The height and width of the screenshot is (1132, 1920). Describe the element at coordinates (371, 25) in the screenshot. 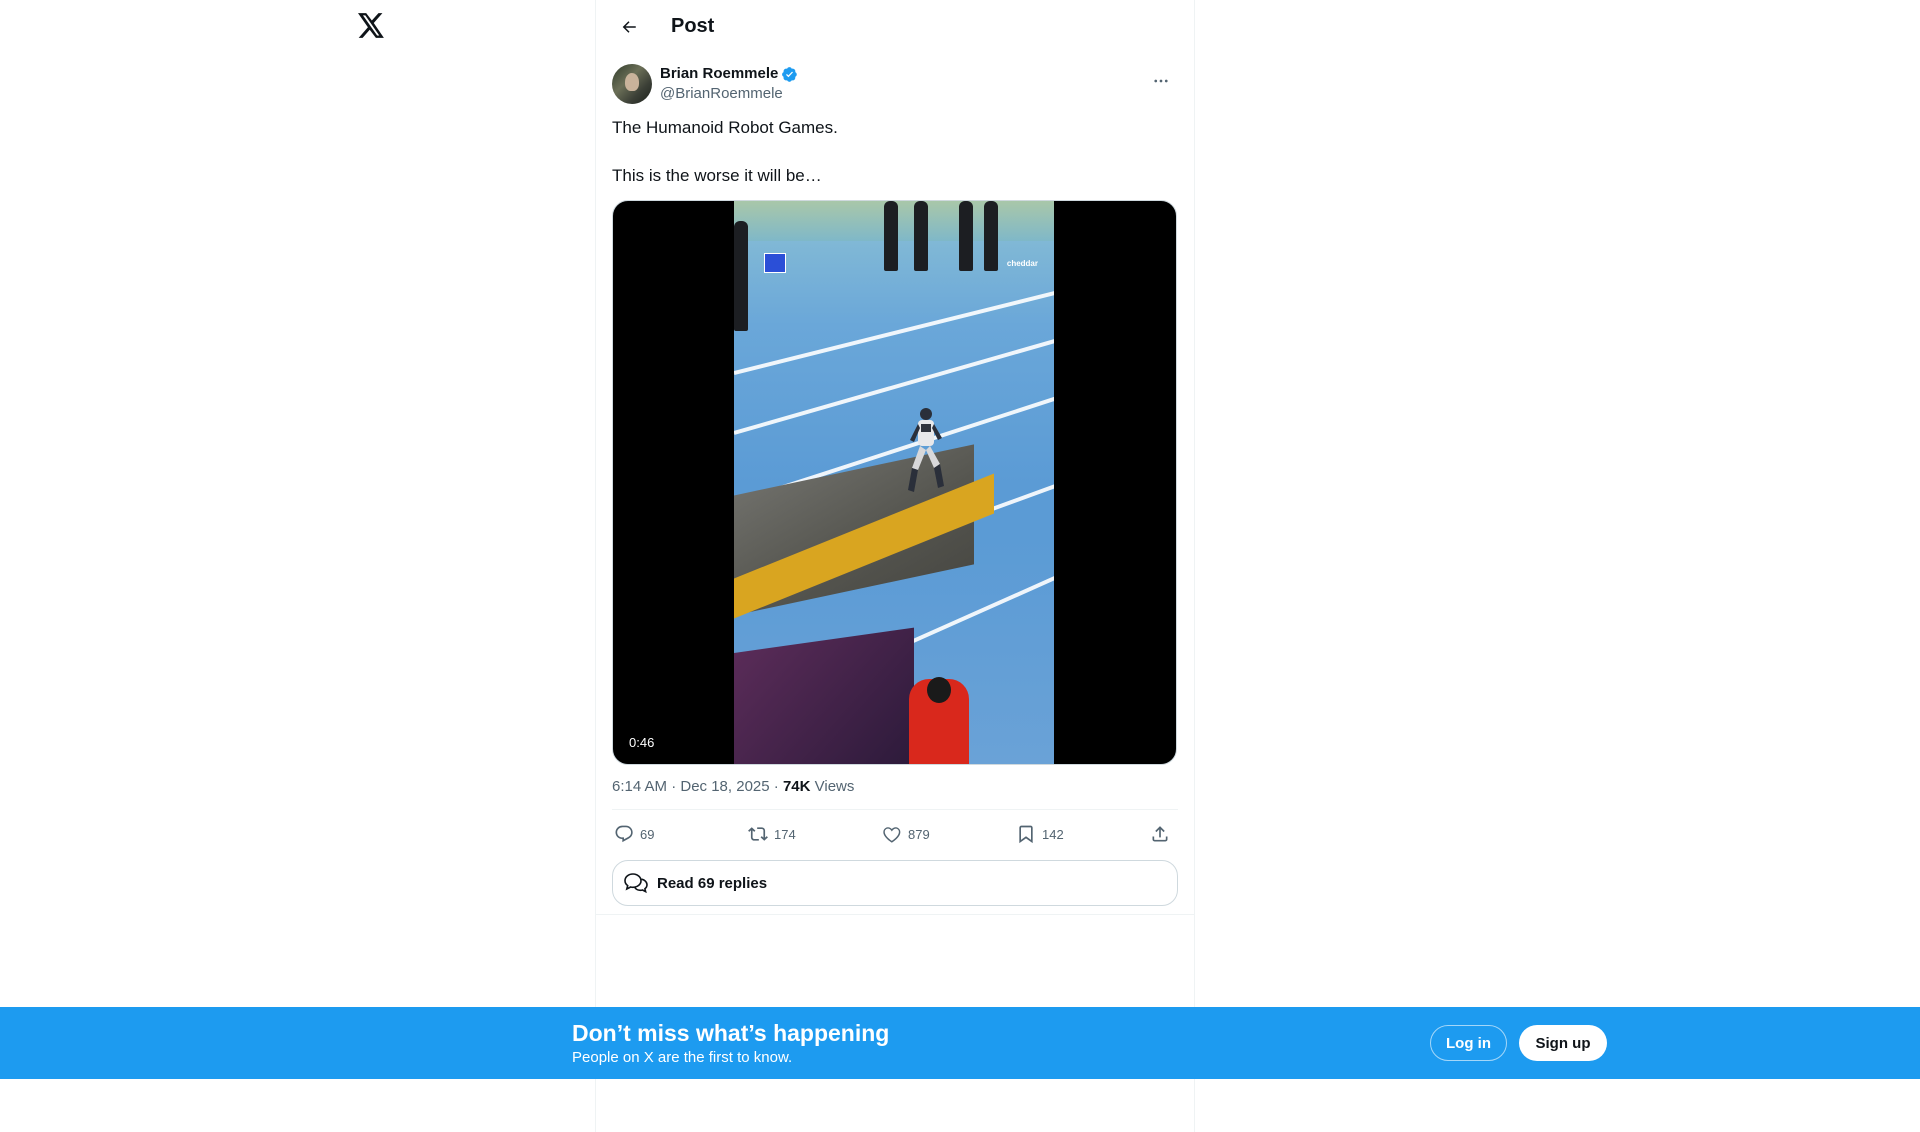

I see `x-logo-icon` at that location.